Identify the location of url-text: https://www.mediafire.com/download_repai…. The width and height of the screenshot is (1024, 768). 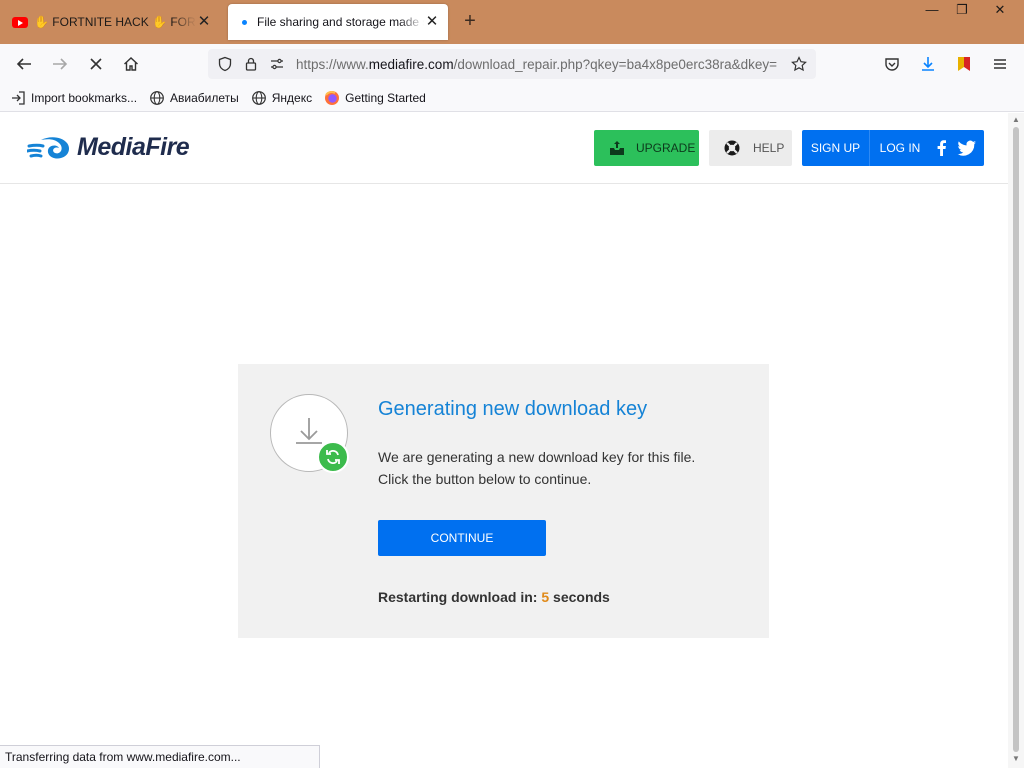
(541, 64).